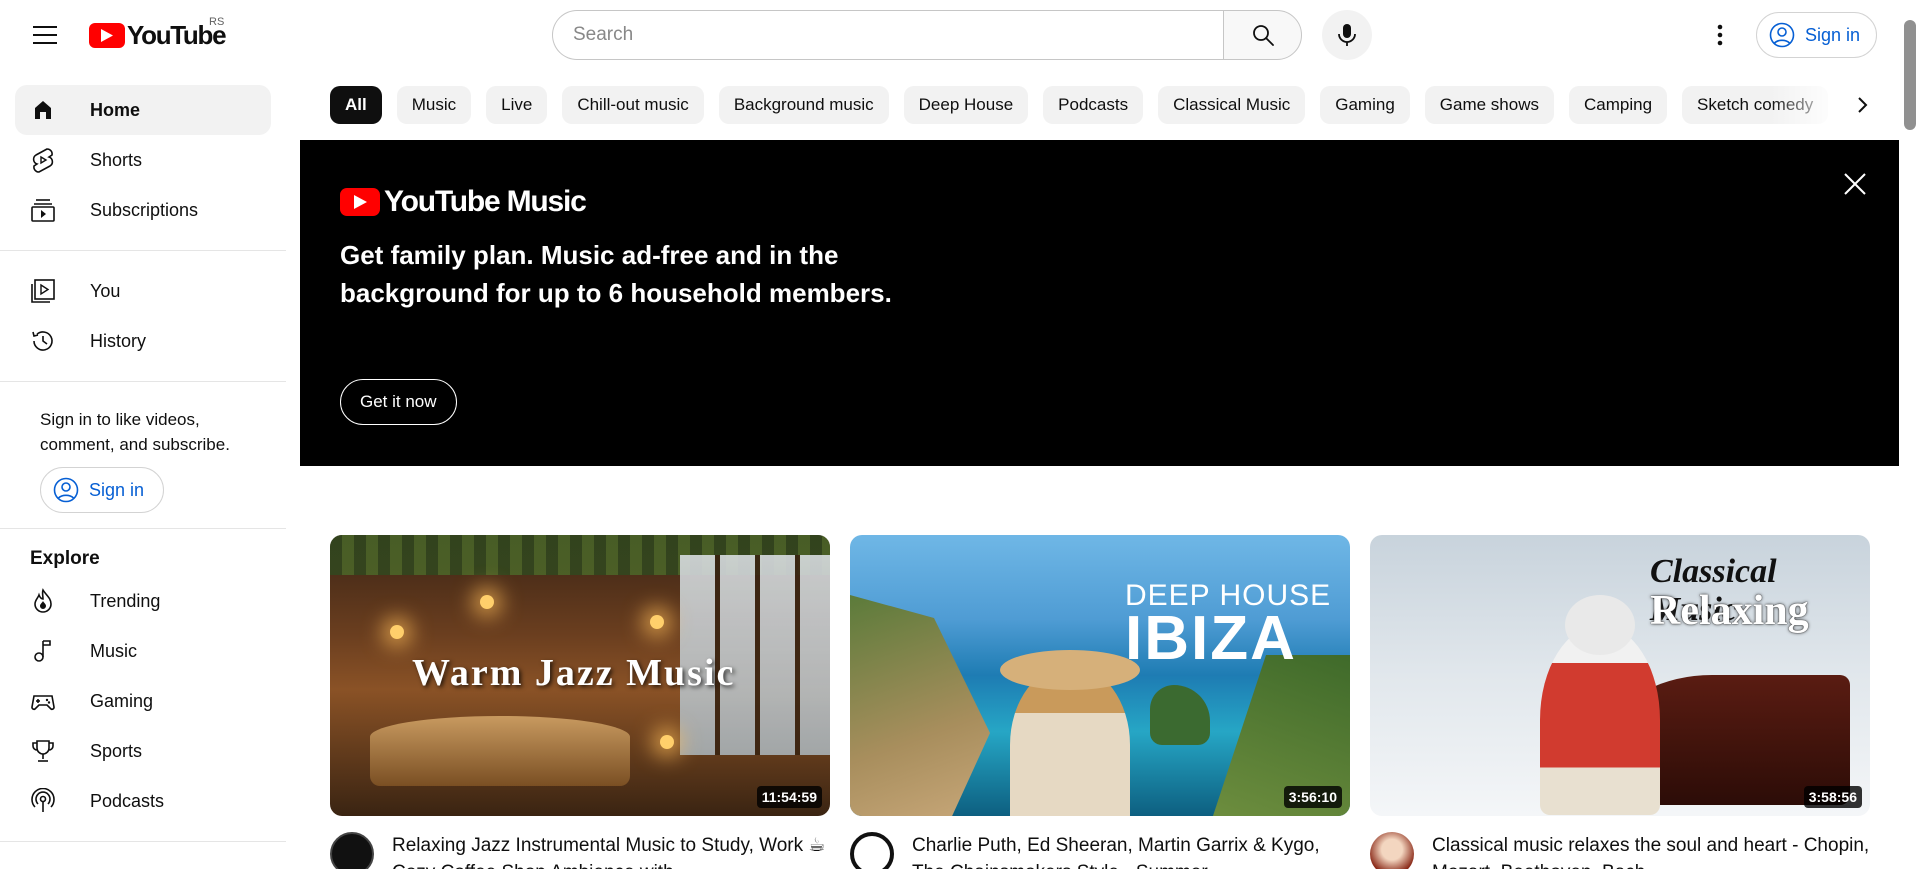  Describe the element at coordinates (118, 340) in the screenshot. I see `sidebar-item-label: History` at that location.